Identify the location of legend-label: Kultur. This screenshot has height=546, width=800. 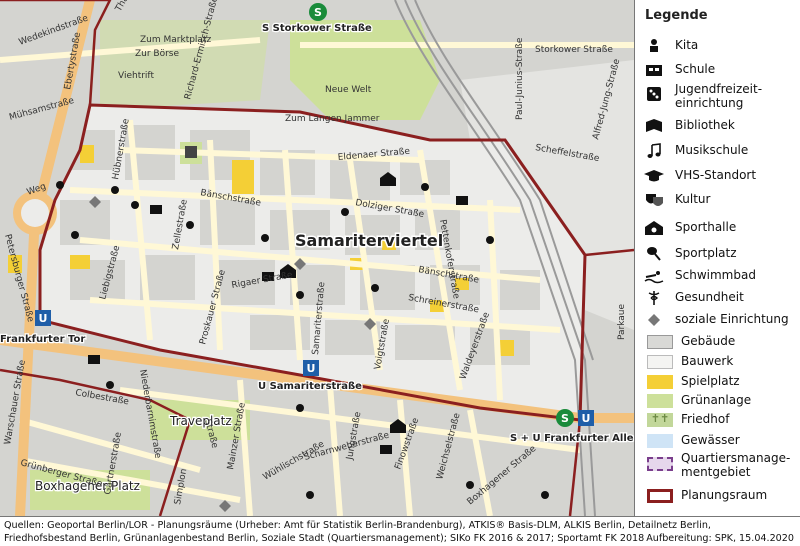
(693, 199).